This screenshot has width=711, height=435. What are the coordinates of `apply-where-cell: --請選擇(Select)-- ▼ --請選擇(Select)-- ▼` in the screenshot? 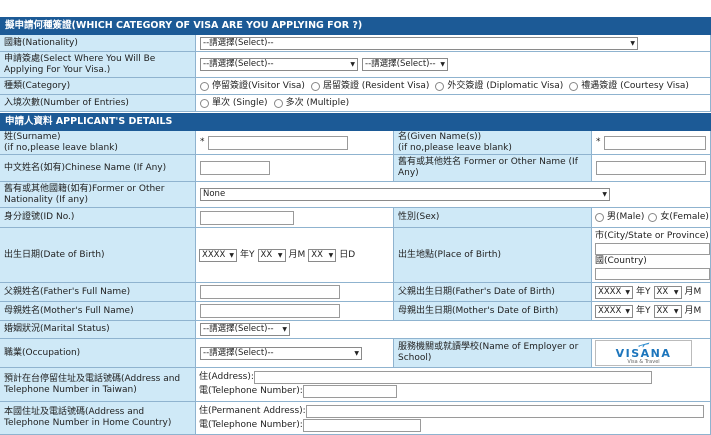 It's located at (453, 65).